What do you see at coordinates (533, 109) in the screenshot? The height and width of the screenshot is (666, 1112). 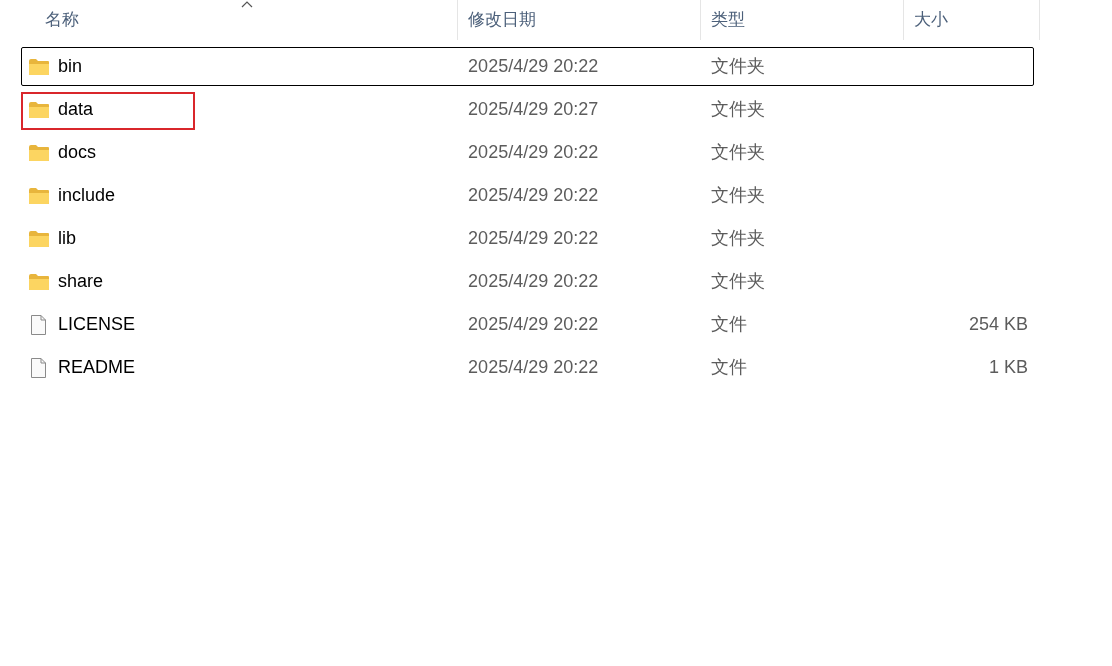 I see `modified-date: 2025/4/29 20:27` at bounding box center [533, 109].